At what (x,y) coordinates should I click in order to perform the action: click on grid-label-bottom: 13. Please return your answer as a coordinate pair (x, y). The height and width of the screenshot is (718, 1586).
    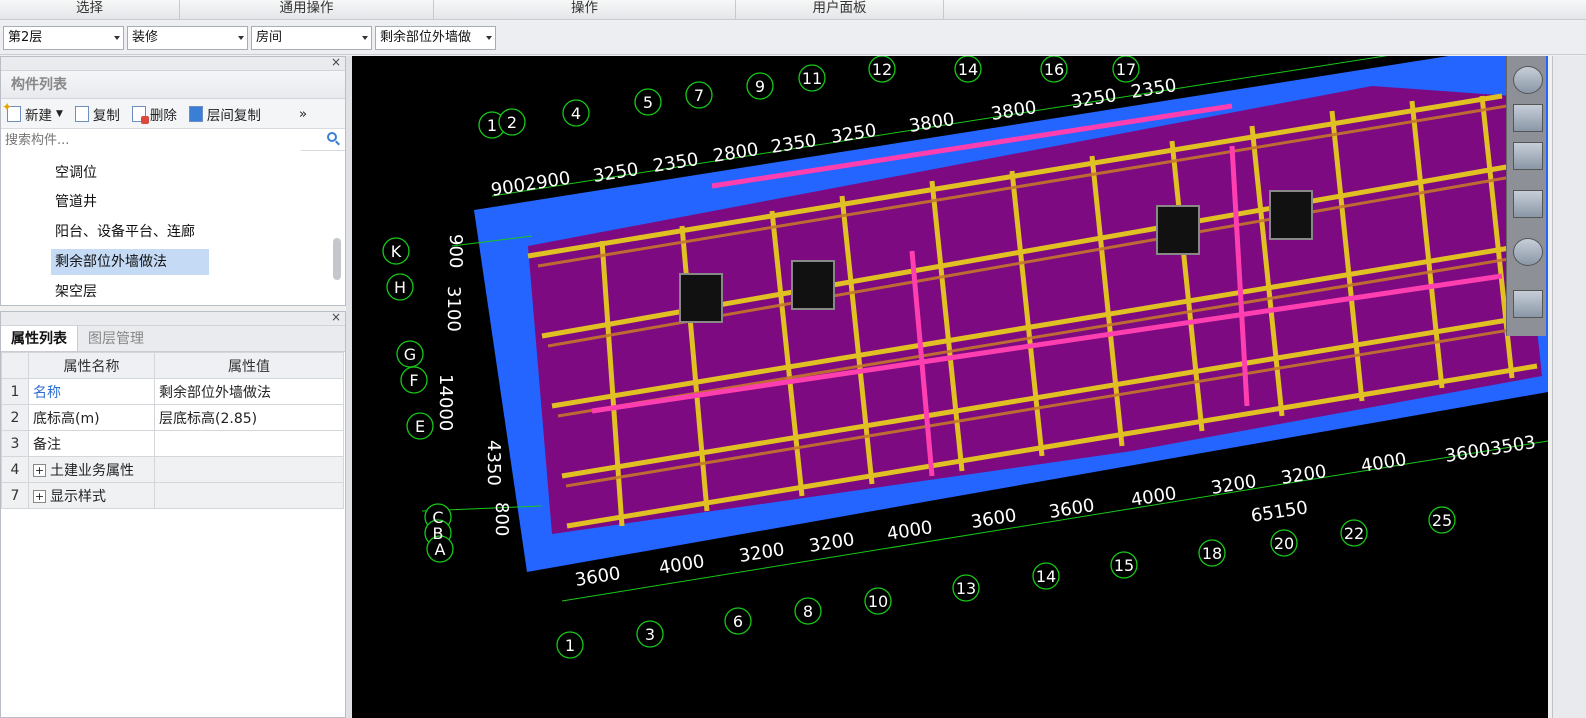
    Looking at the image, I should click on (966, 588).